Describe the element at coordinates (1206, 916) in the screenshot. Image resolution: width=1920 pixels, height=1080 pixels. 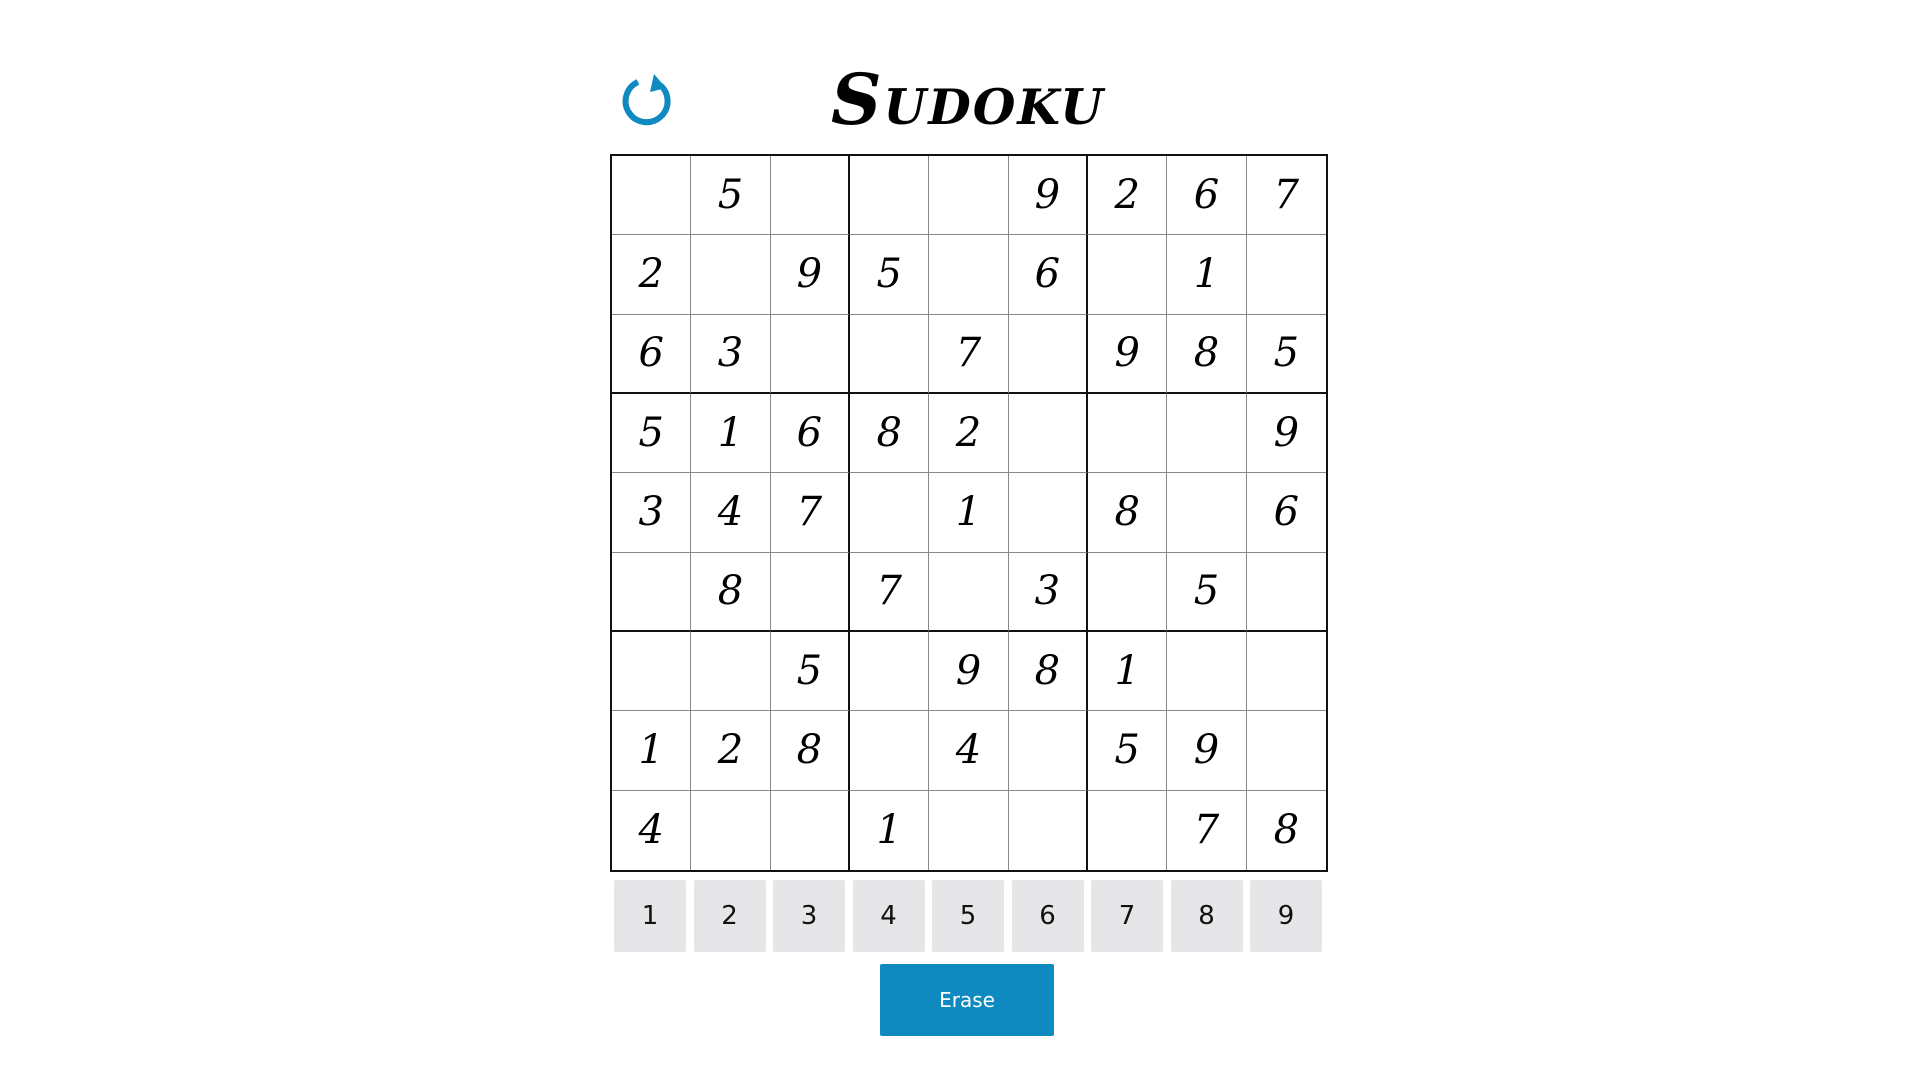
I see `number-button-8: 8` at that location.